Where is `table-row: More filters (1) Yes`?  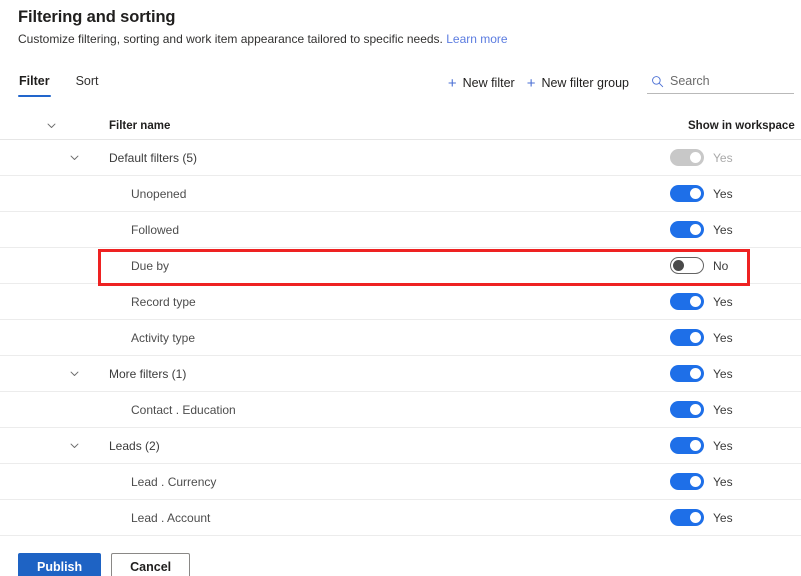 table-row: More filters (1) Yes is located at coordinates (400, 374).